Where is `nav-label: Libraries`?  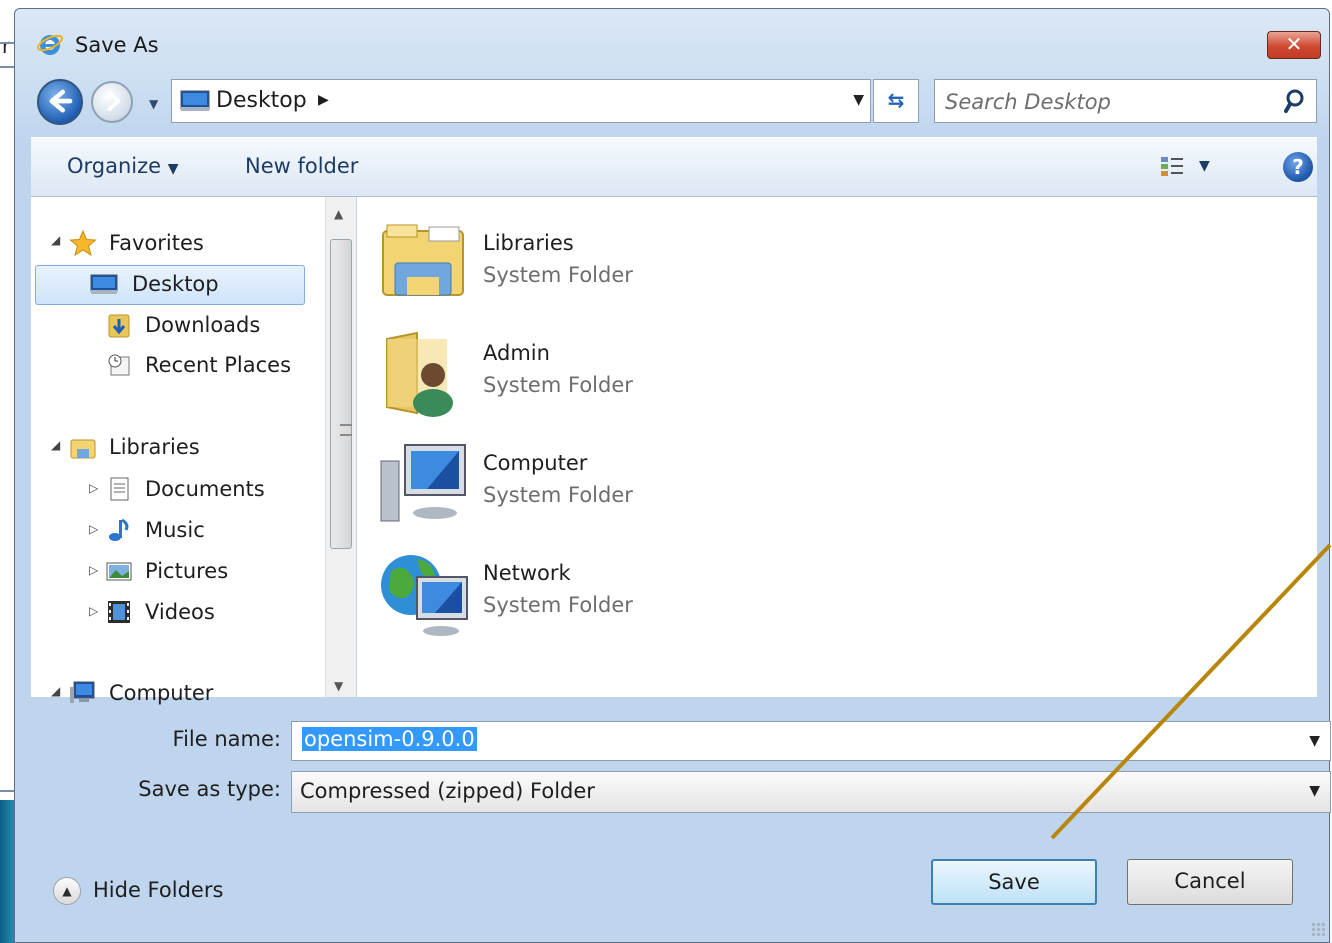
nav-label: Libraries is located at coordinates (154, 447).